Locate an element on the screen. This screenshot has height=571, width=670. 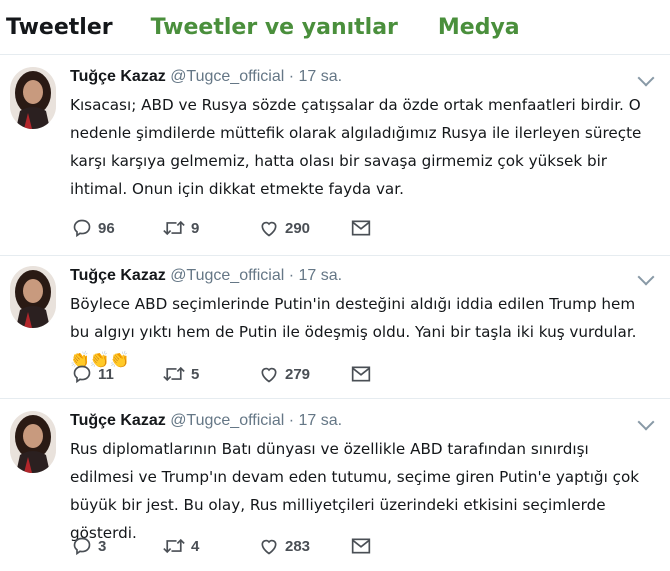
tab-tweetler-ve-yanitlar: Tweetler ve yanıtlar is located at coordinates (274, 27).